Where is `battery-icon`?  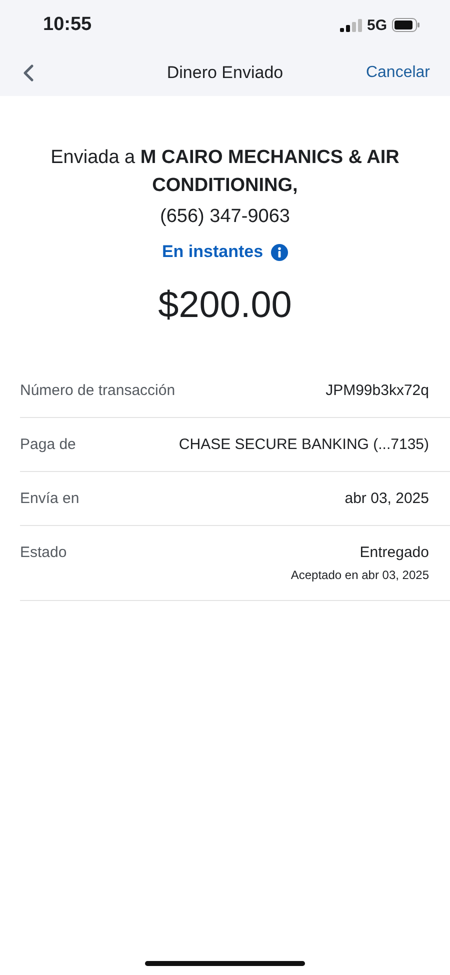 battery-icon is located at coordinates (406, 25).